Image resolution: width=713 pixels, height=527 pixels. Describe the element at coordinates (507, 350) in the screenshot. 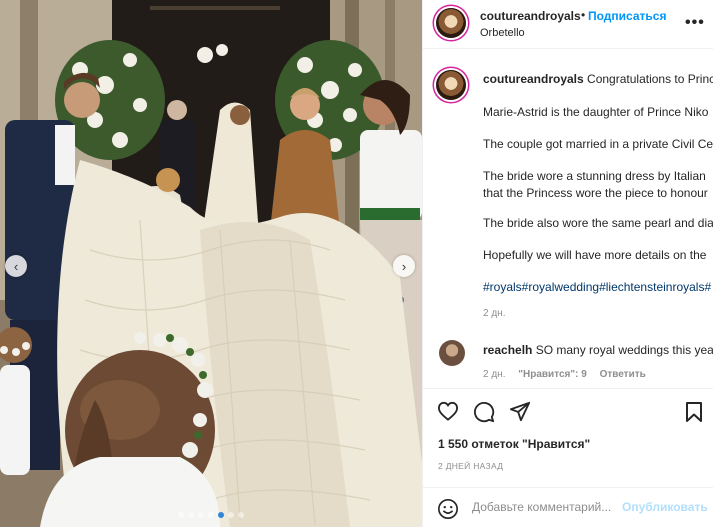

I see `comment-username: reachelh` at that location.